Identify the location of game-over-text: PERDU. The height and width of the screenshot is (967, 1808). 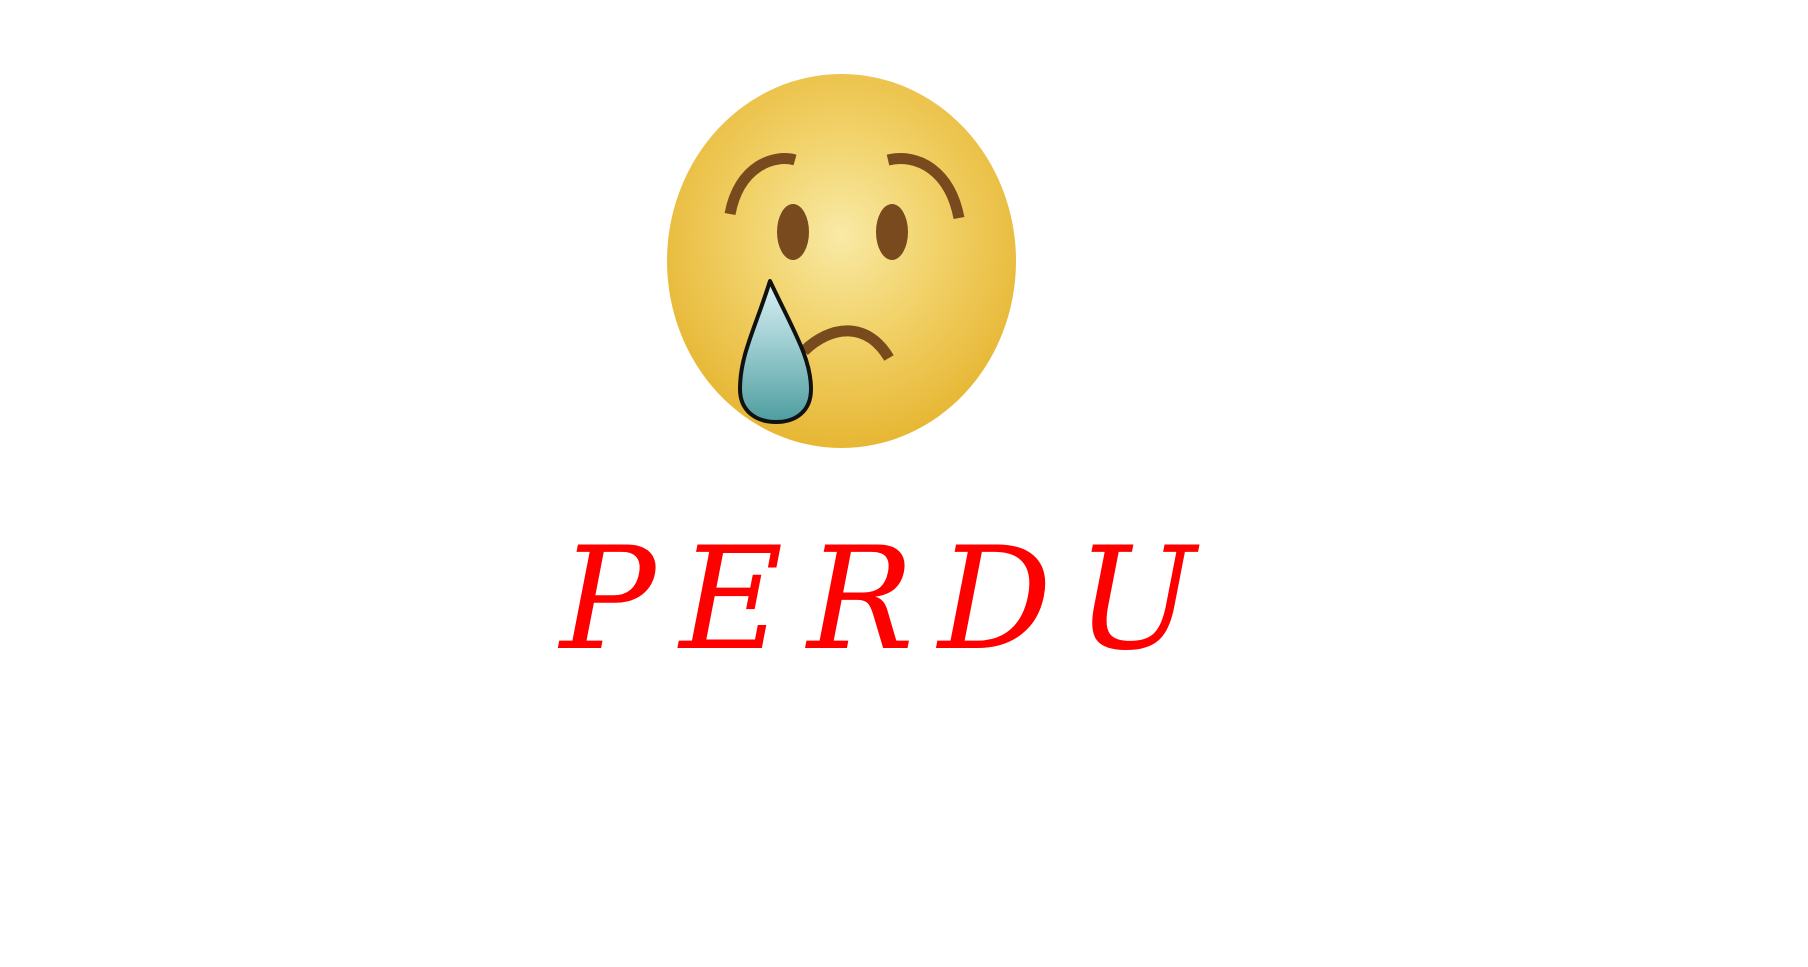
(890, 599).